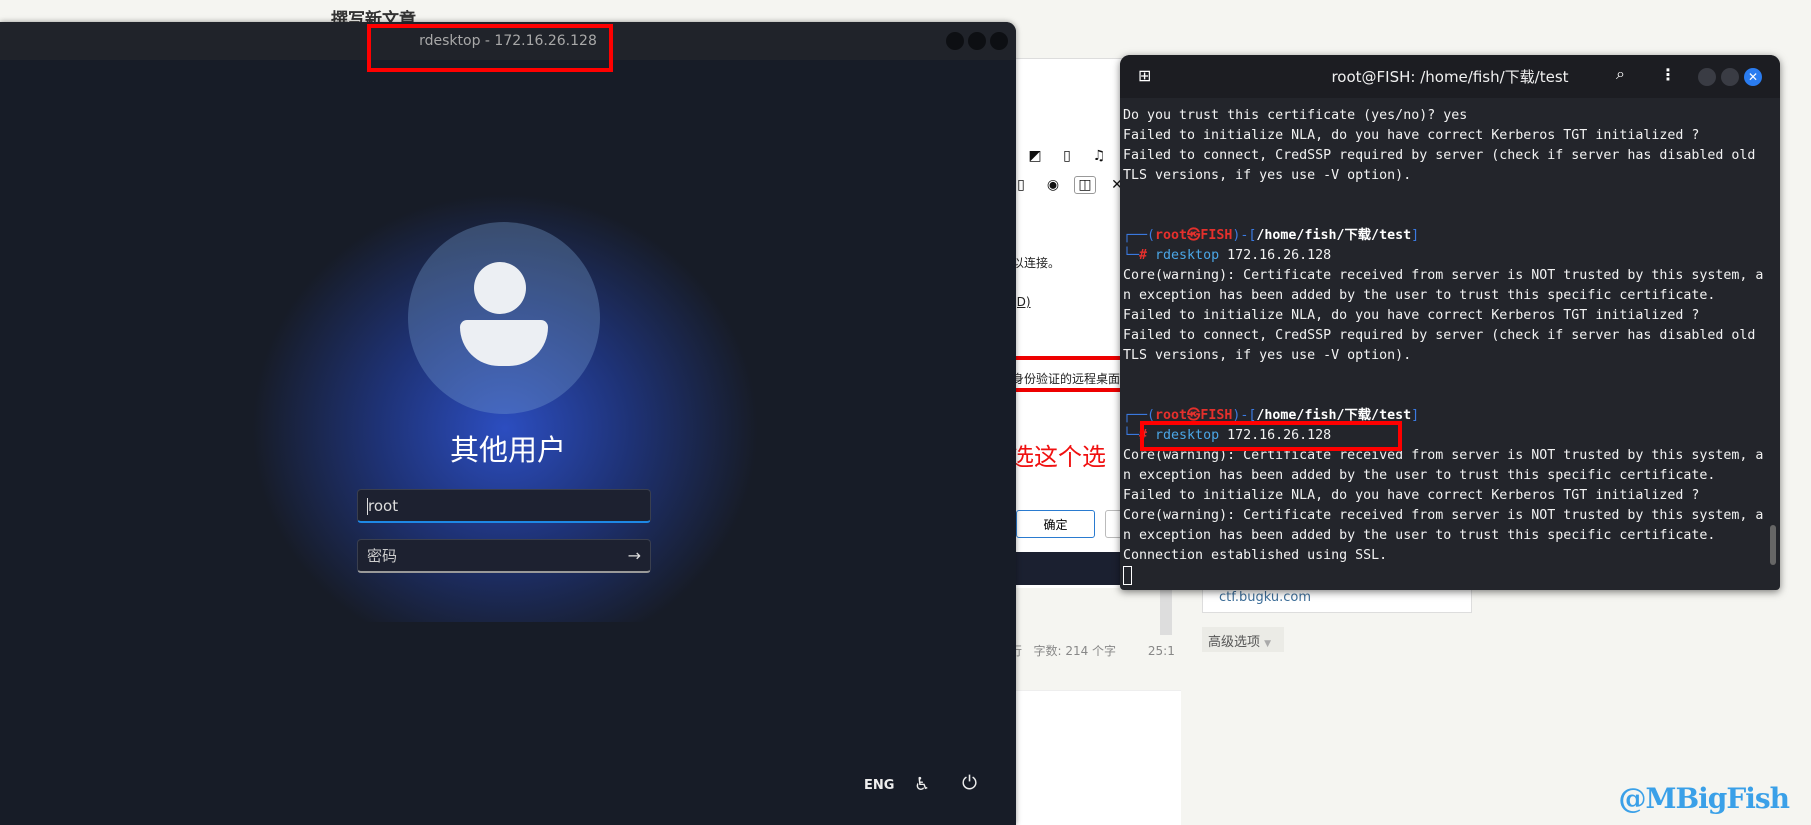 This screenshot has width=1811, height=825. I want to click on scrollbar, so click(1166, 610).